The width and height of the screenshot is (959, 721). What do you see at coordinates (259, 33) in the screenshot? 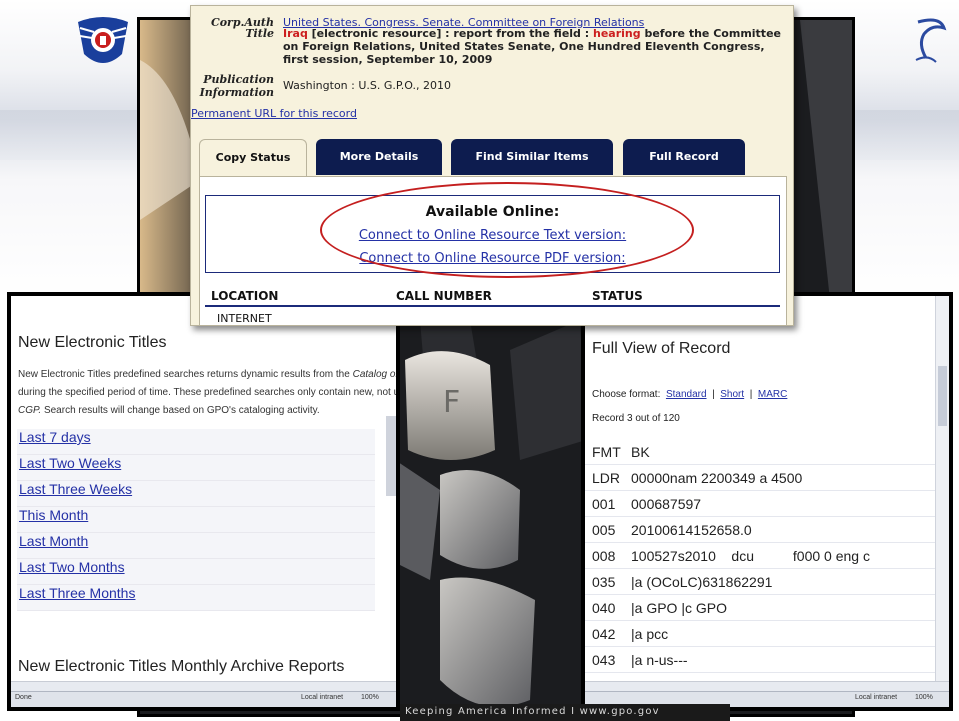
I see `title-label: Title` at bounding box center [259, 33].